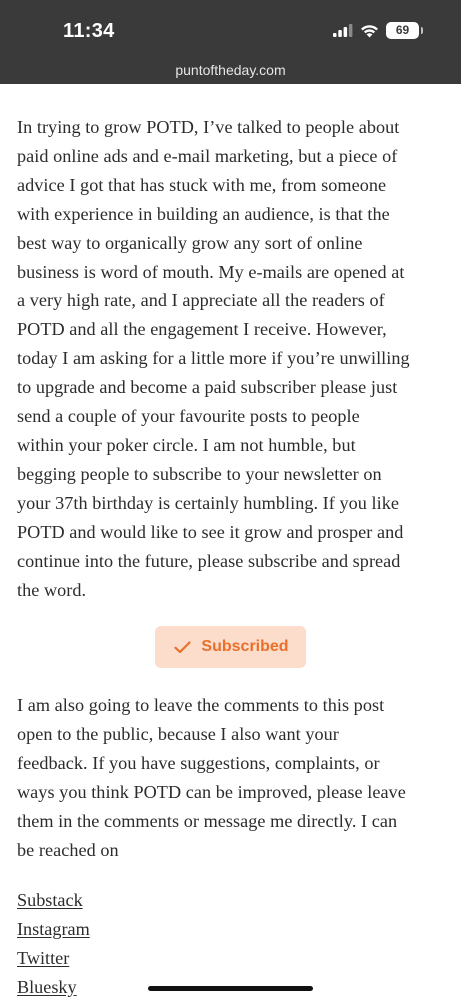  Describe the element at coordinates (230, 988) in the screenshot. I see `home-indicator` at that location.